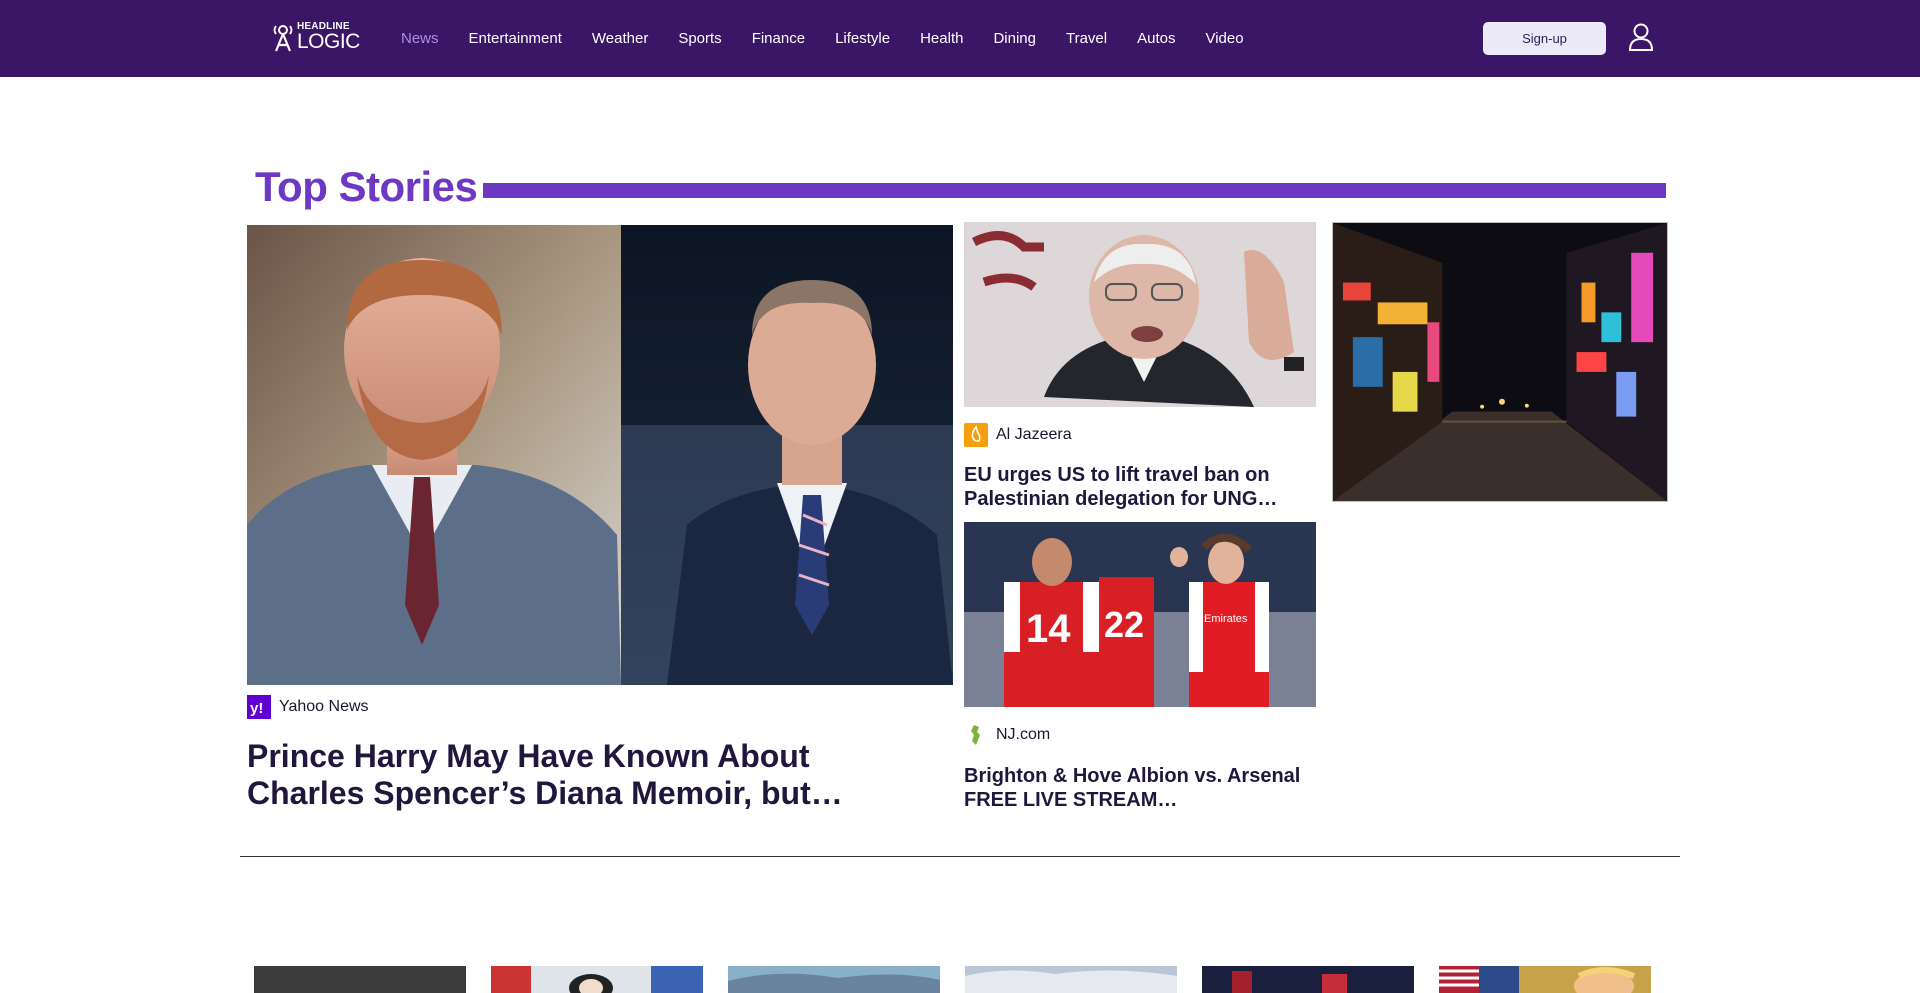 The image size is (1920, 993). I want to click on site-logo: HEADLINE LOGIC, so click(317, 37).